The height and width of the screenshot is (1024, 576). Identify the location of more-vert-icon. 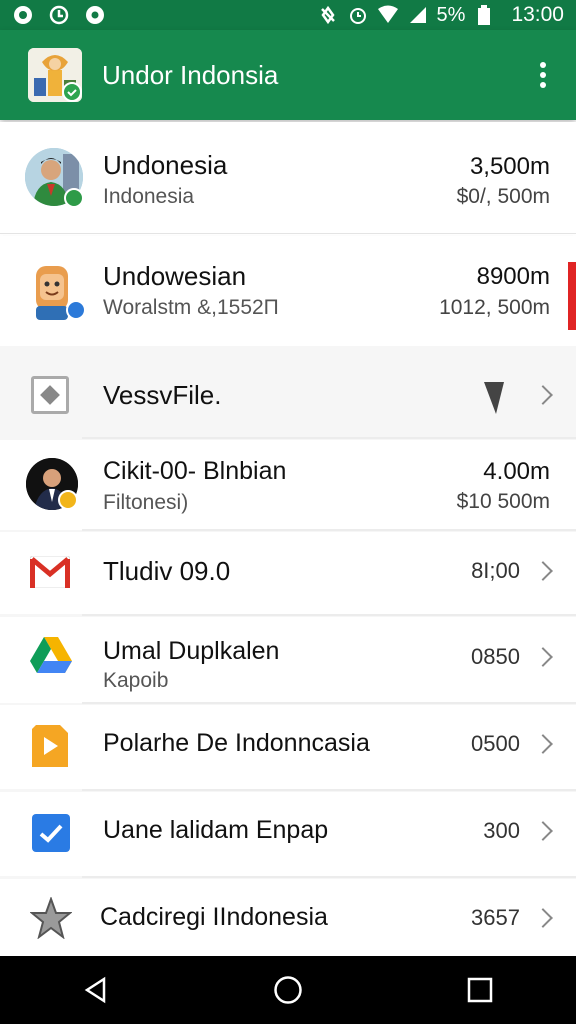
(543, 75).